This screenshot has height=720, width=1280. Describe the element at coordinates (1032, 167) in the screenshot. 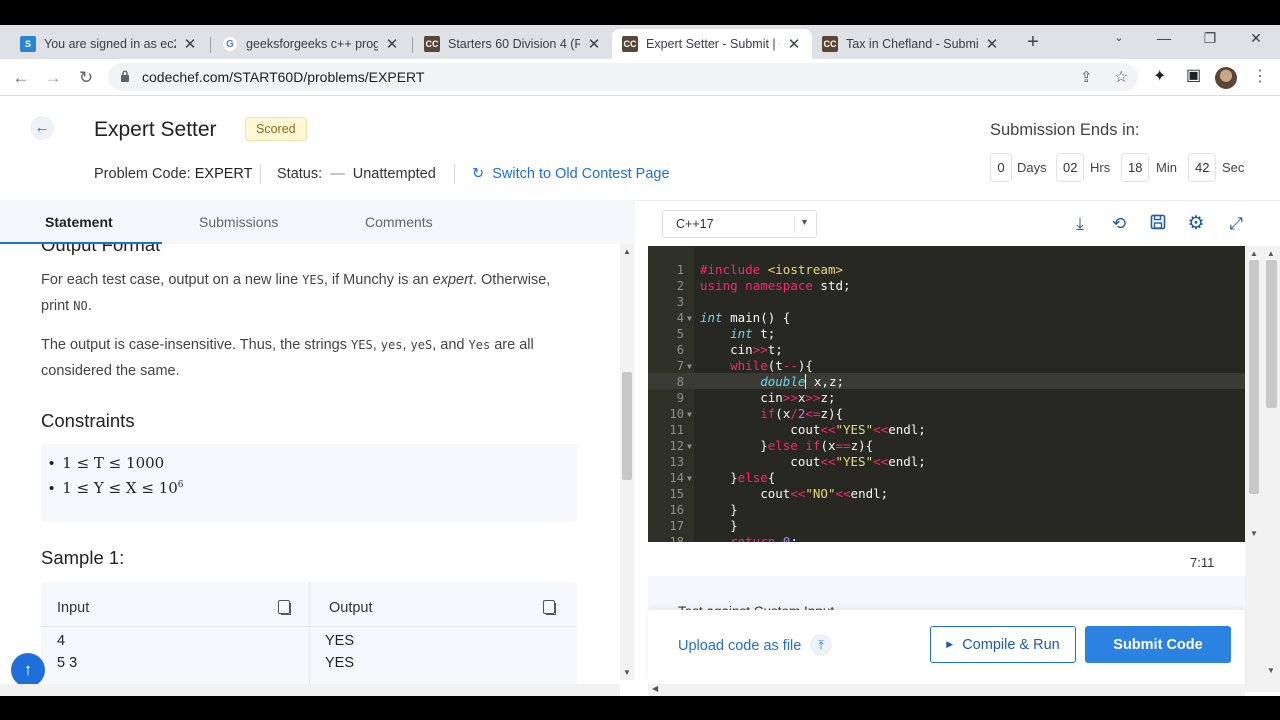

I see `timer-days-unit: Days` at that location.